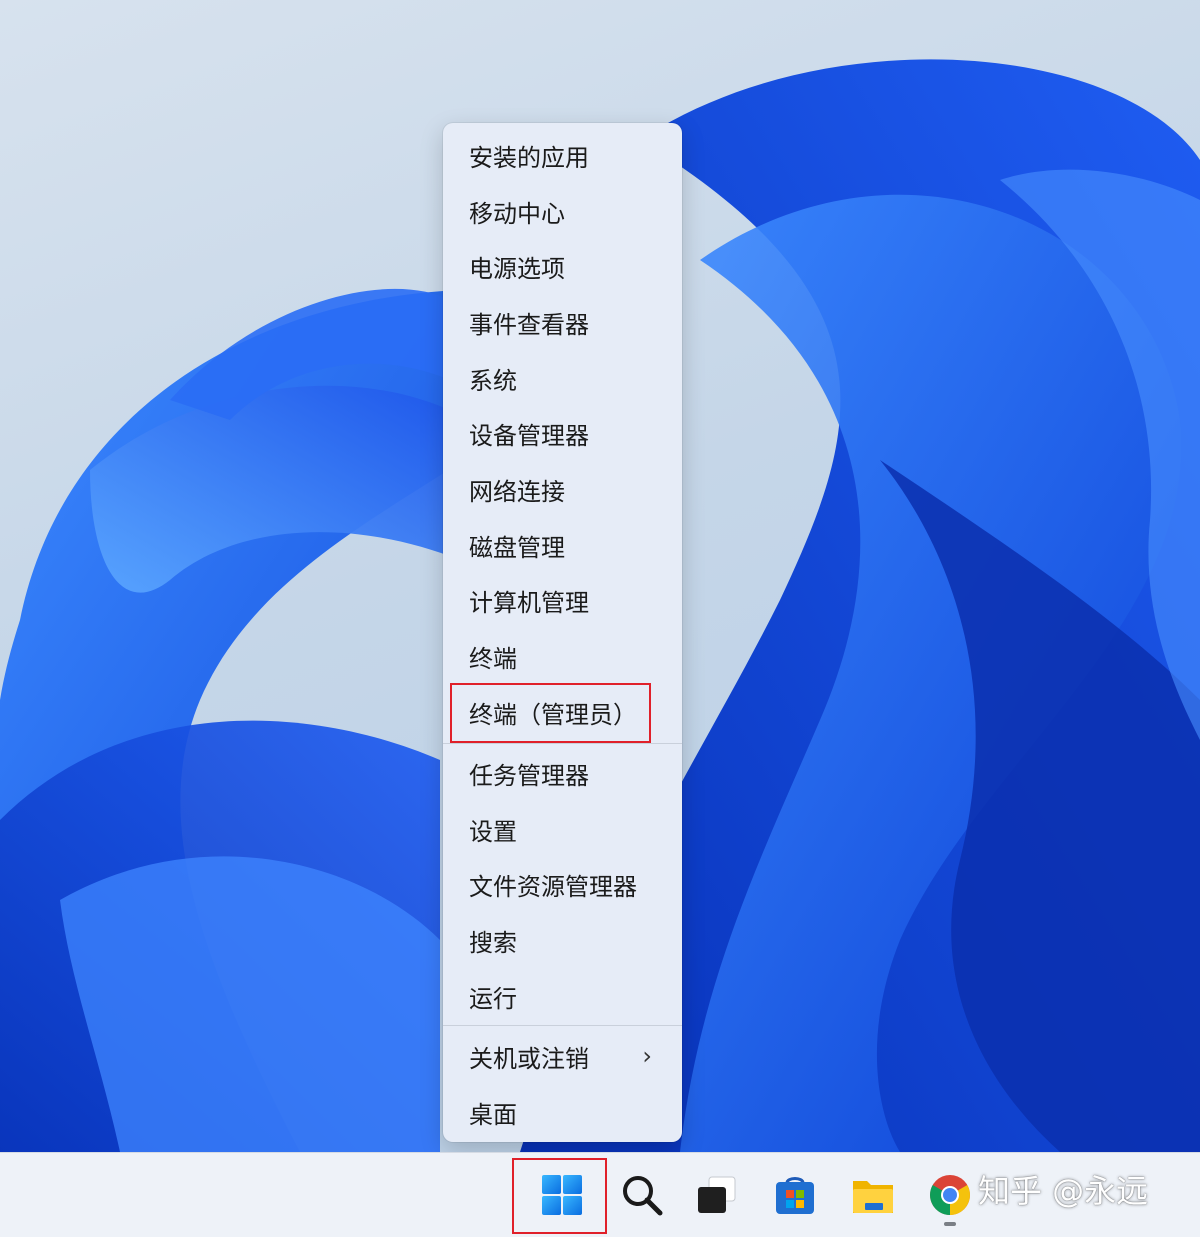 This screenshot has width=1200, height=1237. I want to click on menu-item-installed-apps: 安装的应用, so click(562, 155).